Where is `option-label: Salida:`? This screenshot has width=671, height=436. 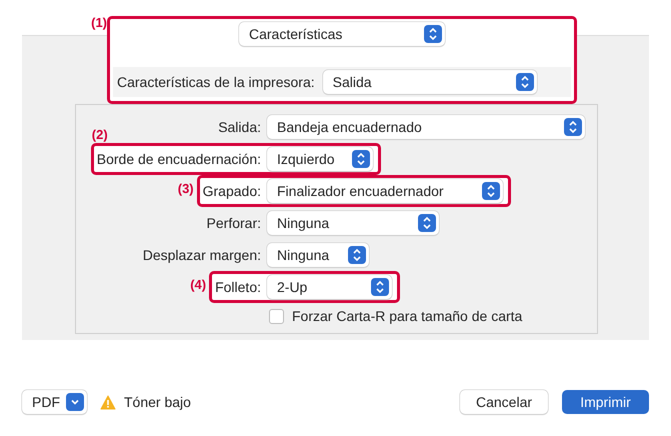 option-label: Salida: is located at coordinates (239, 127).